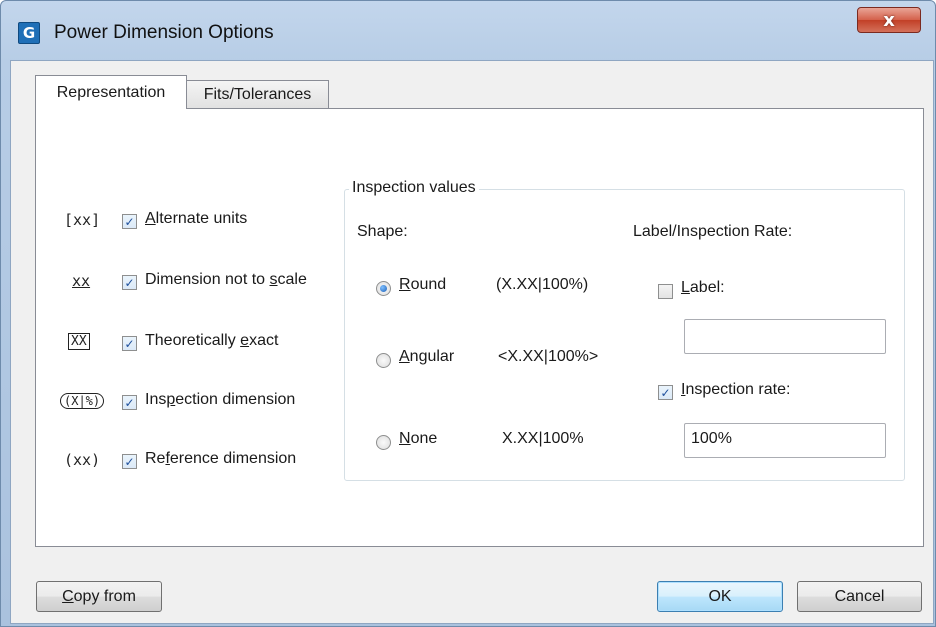  What do you see at coordinates (422, 285) in the screenshot?
I see `shape-round-label: Round` at bounding box center [422, 285].